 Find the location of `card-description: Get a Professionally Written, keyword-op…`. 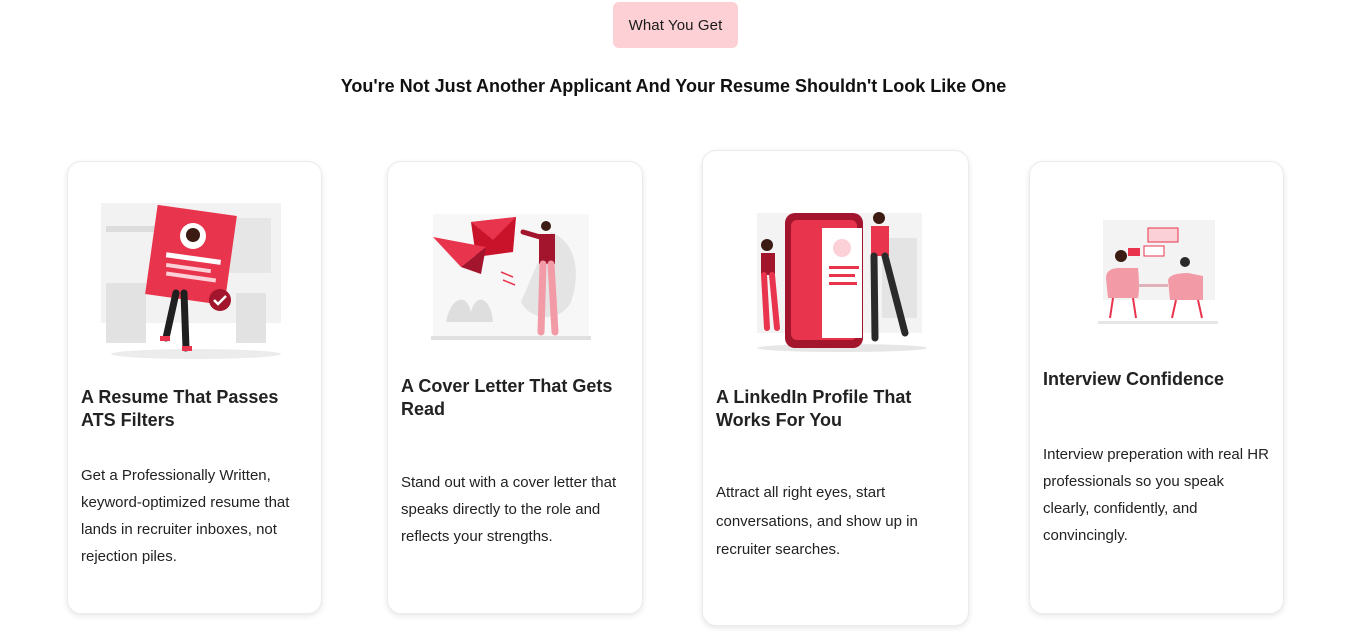

card-description: Get a Professionally Written, keyword-op… is located at coordinates (185, 516).